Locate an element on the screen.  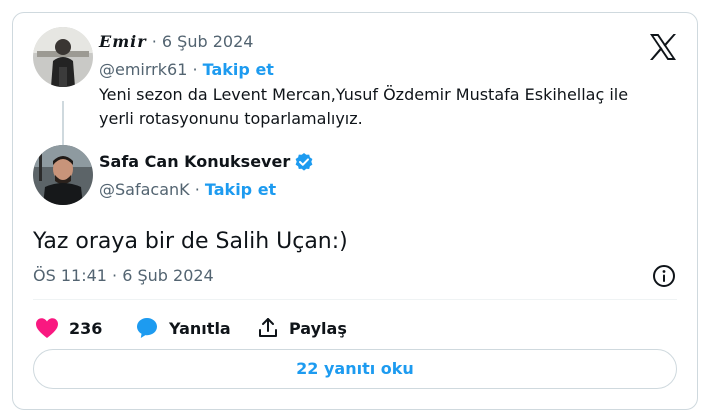
speech-bubble-icon is located at coordinates (152, 328).